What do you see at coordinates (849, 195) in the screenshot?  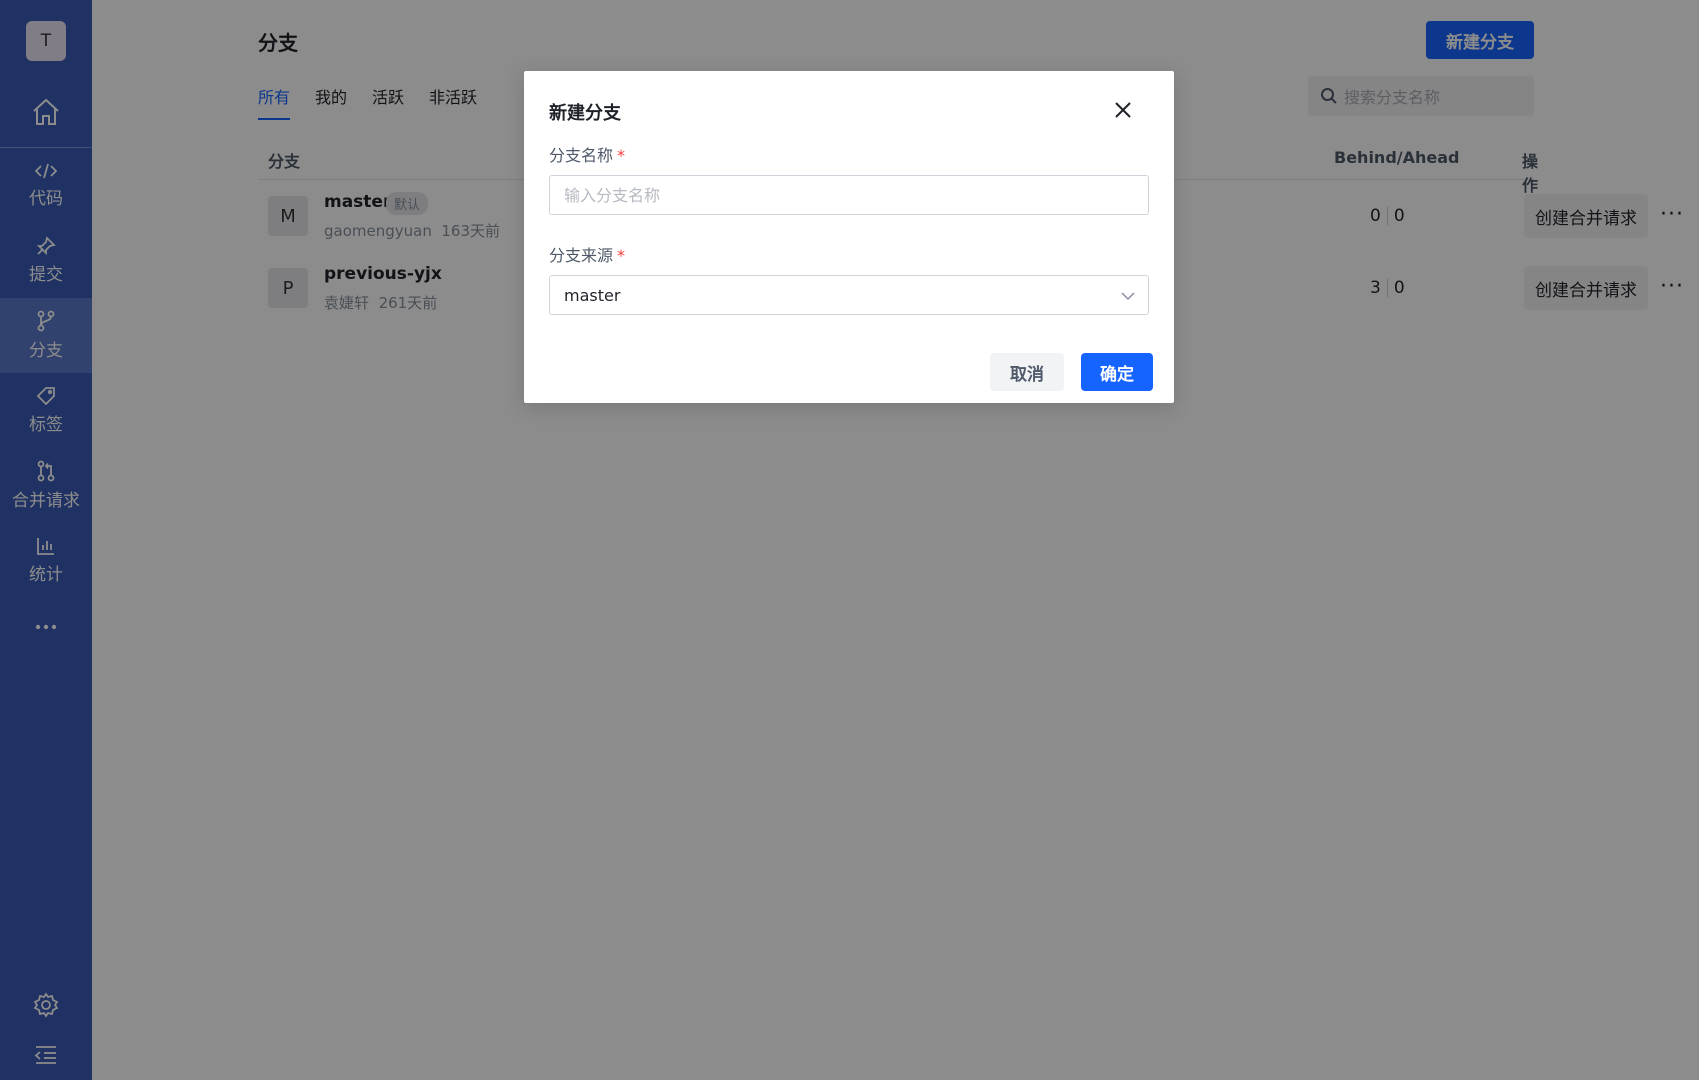 I see `branch-name-input` at bounding box center [849, 195].